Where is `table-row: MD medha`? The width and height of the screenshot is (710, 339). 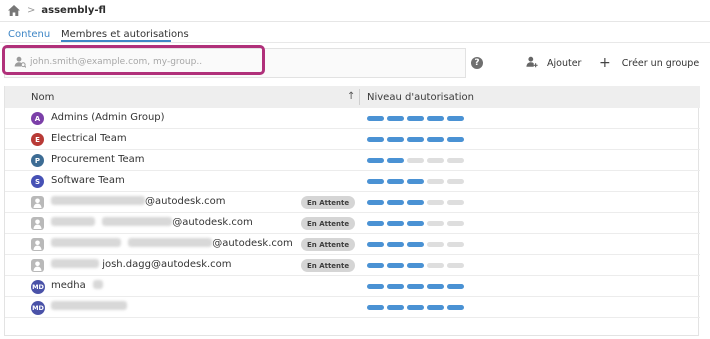
table-row: MD medha is located at coordinates (352, 286).